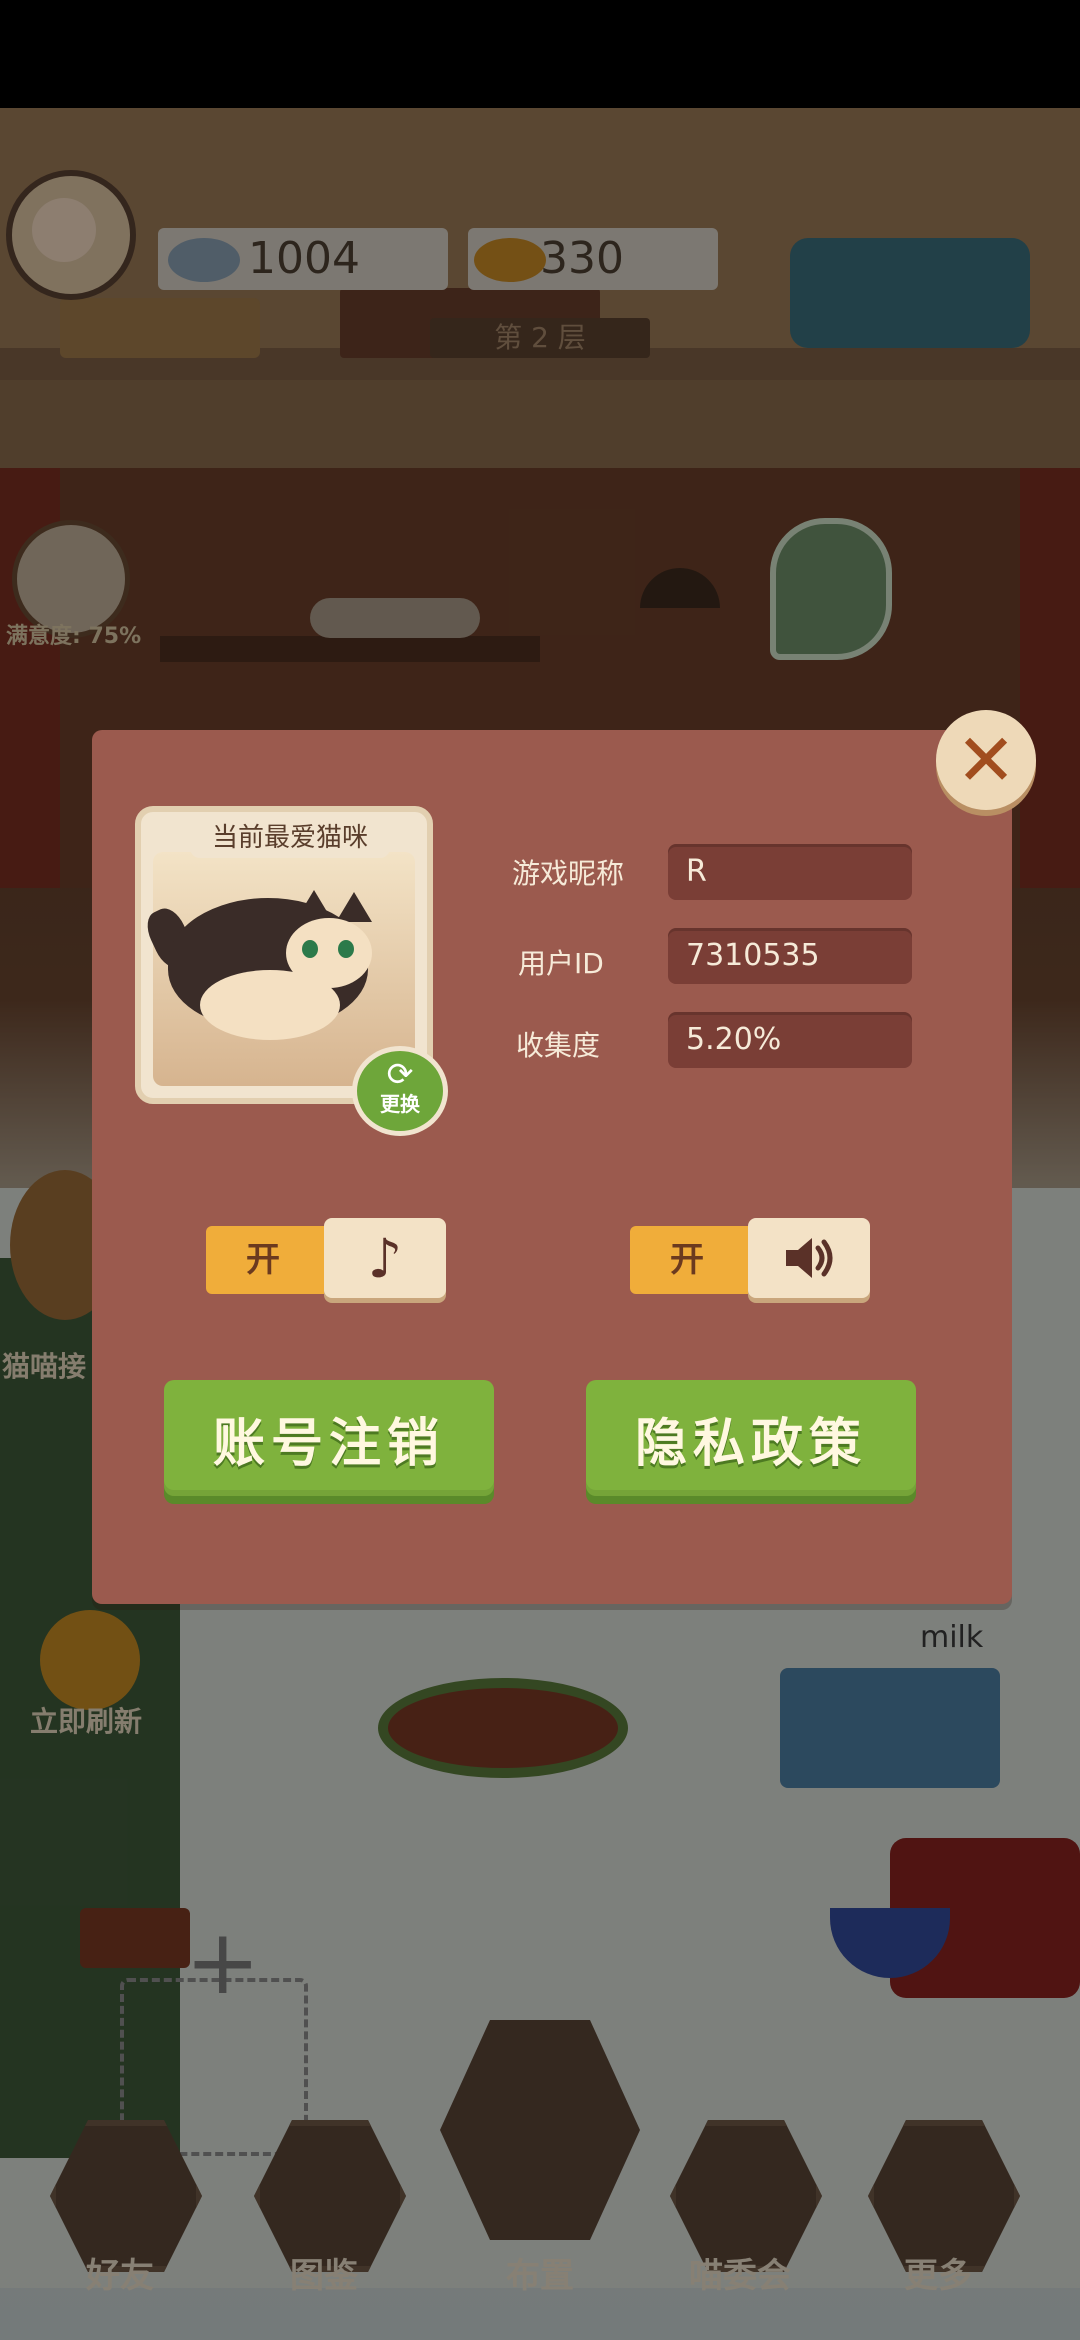  I want to click on favorite-cat-title: 当前最爱猫咪, so click(290, 838).